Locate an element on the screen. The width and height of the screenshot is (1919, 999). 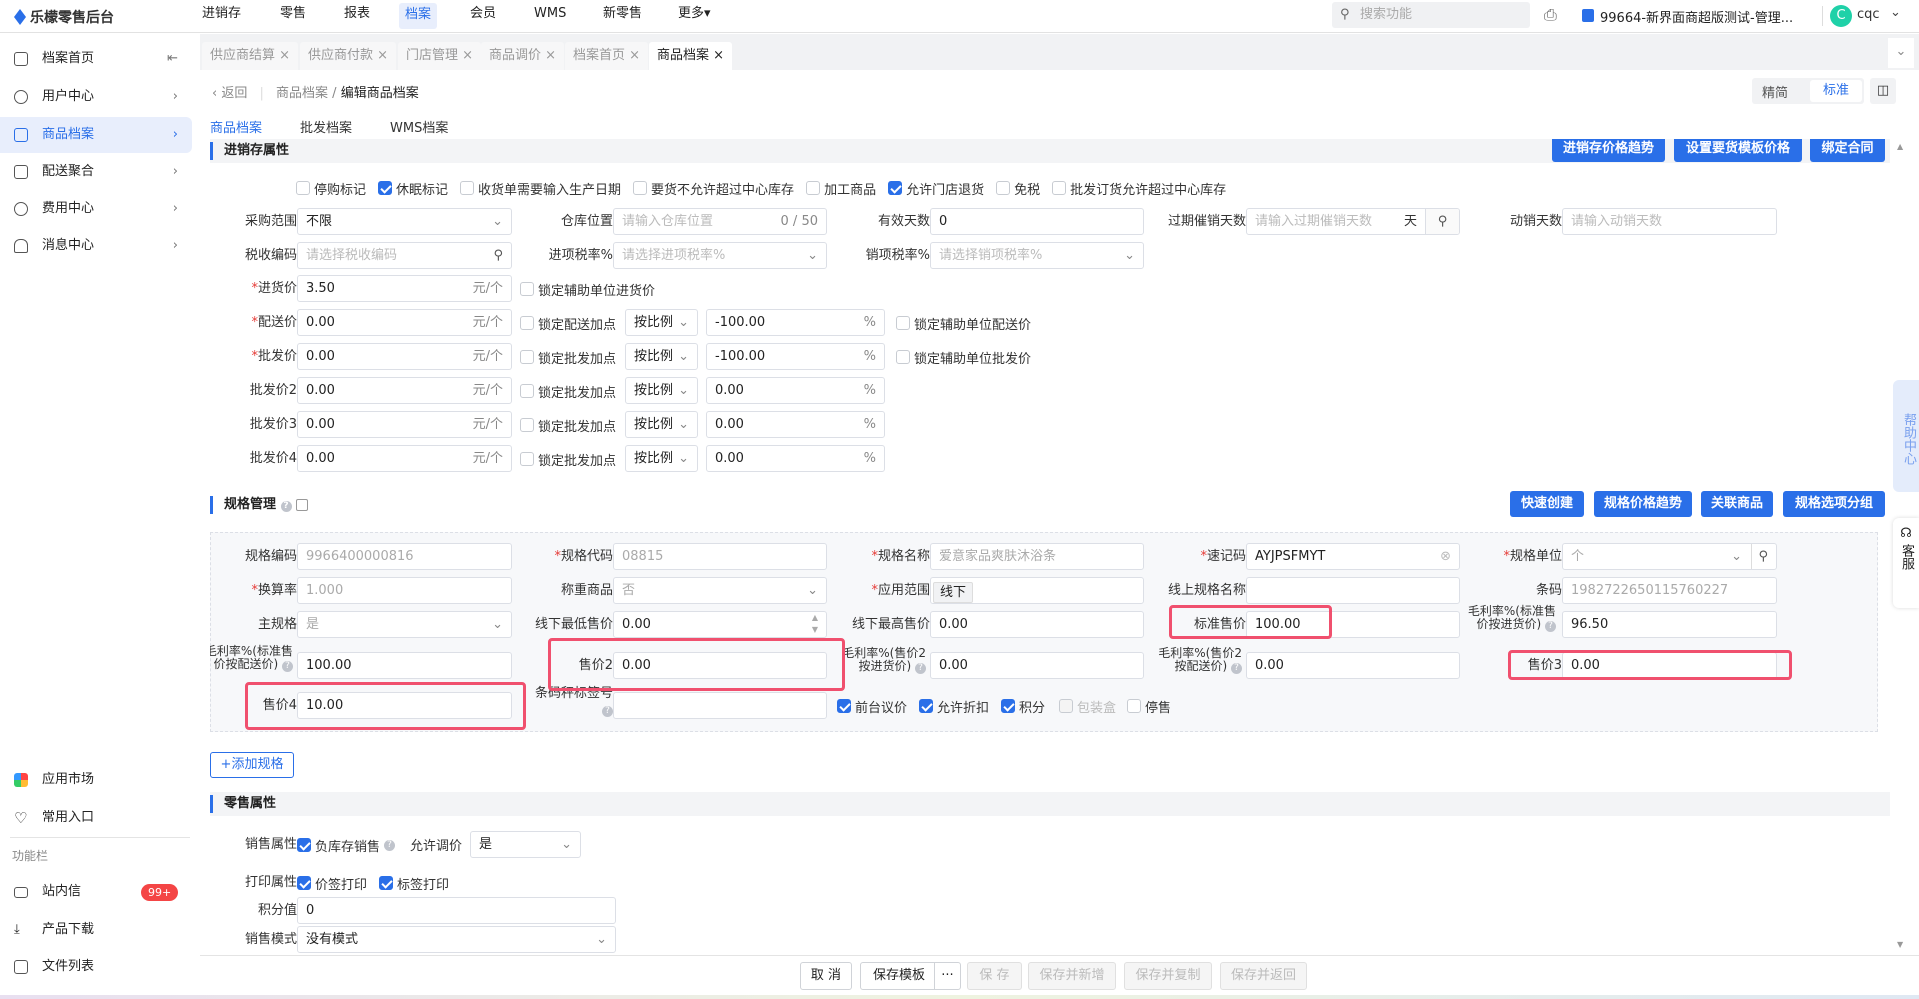
scope-select: 线下 is located at coordinates (1037, 590).